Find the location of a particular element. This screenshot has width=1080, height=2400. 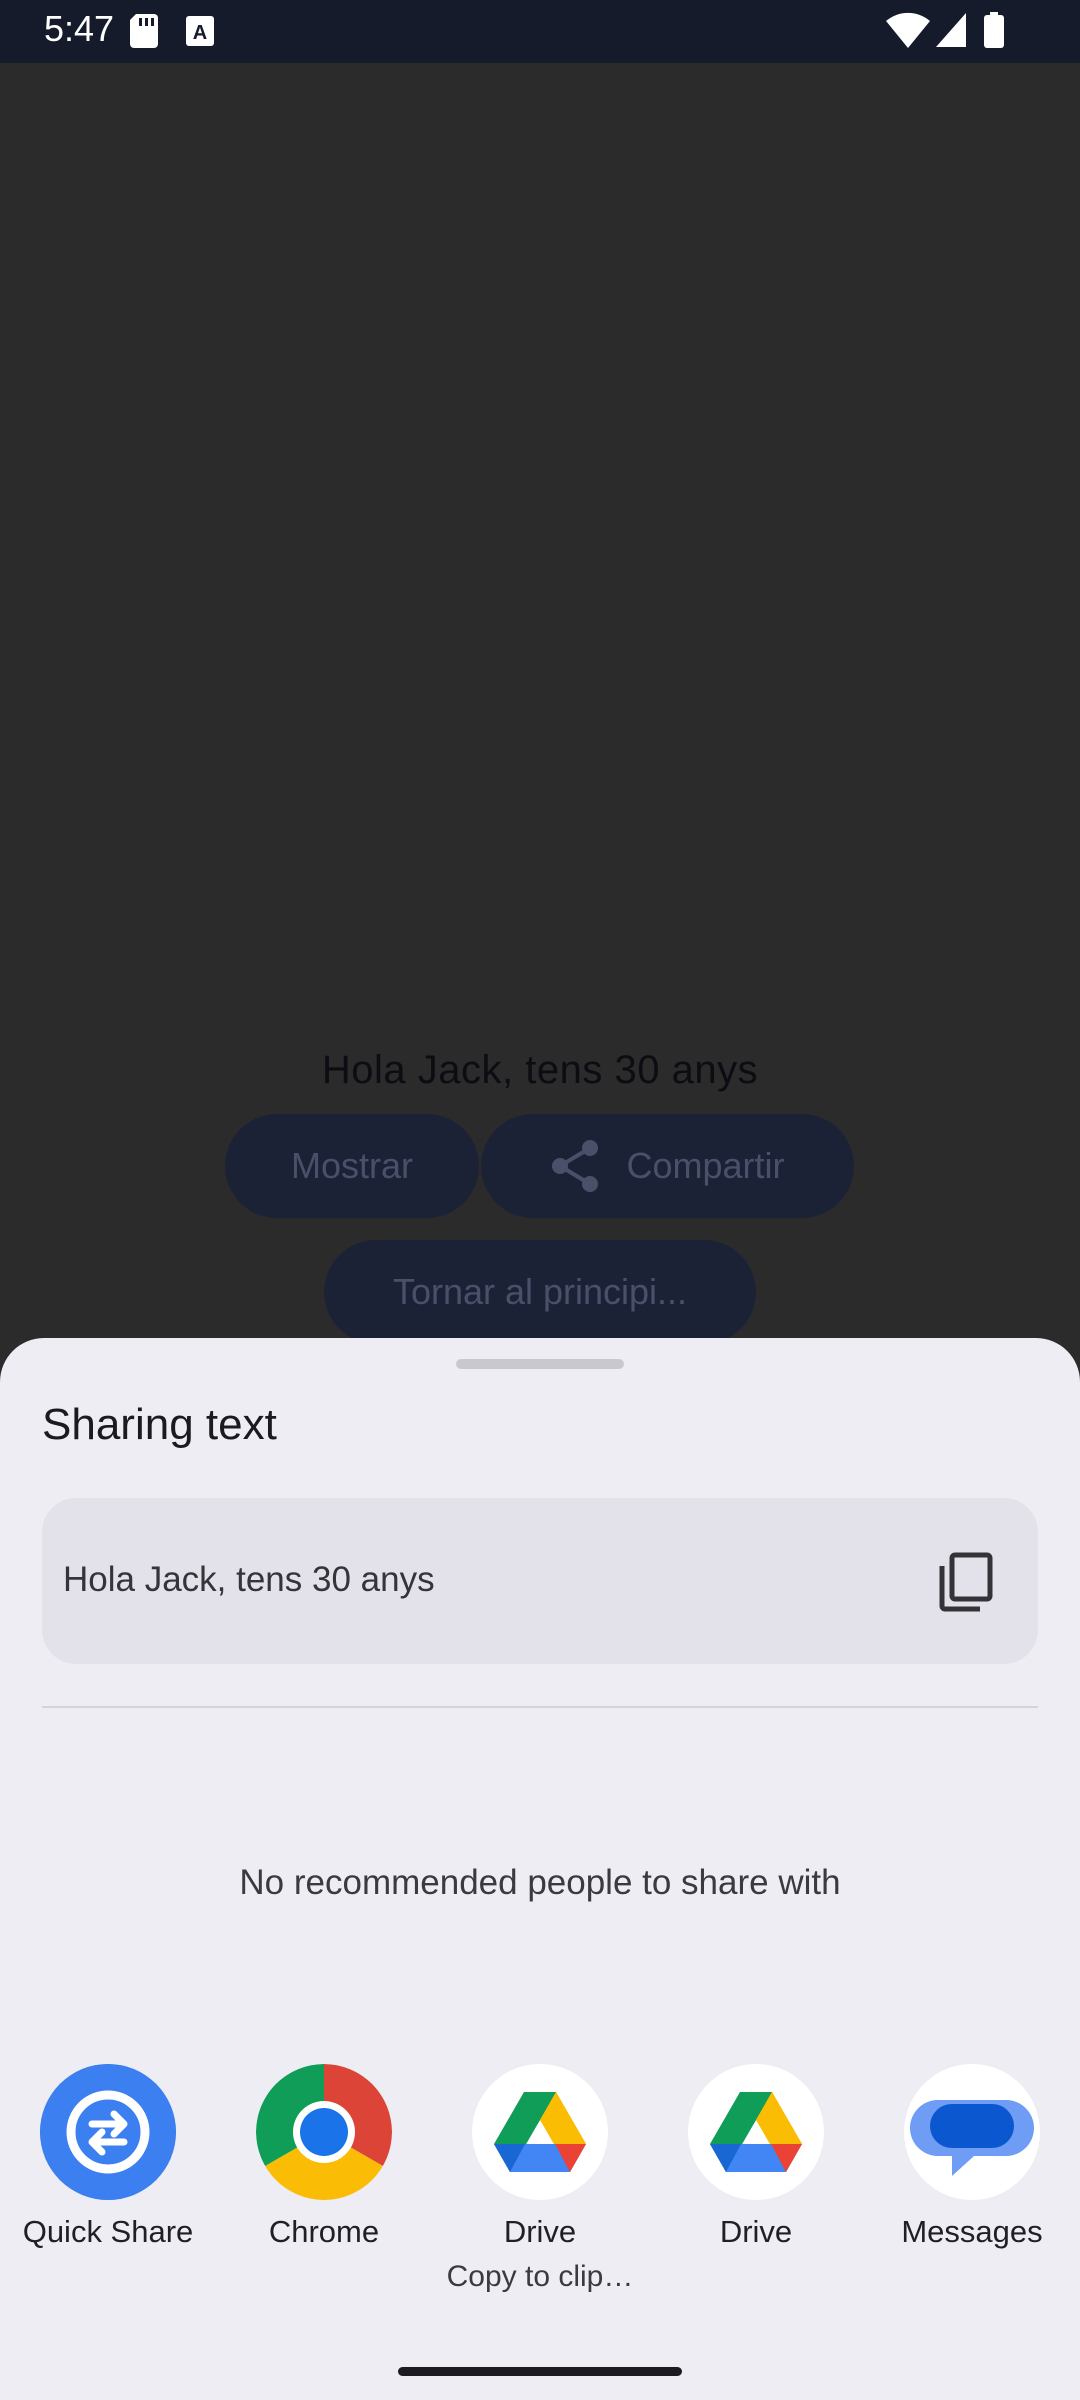

drag-handle is located at coordinates (540, 1364).